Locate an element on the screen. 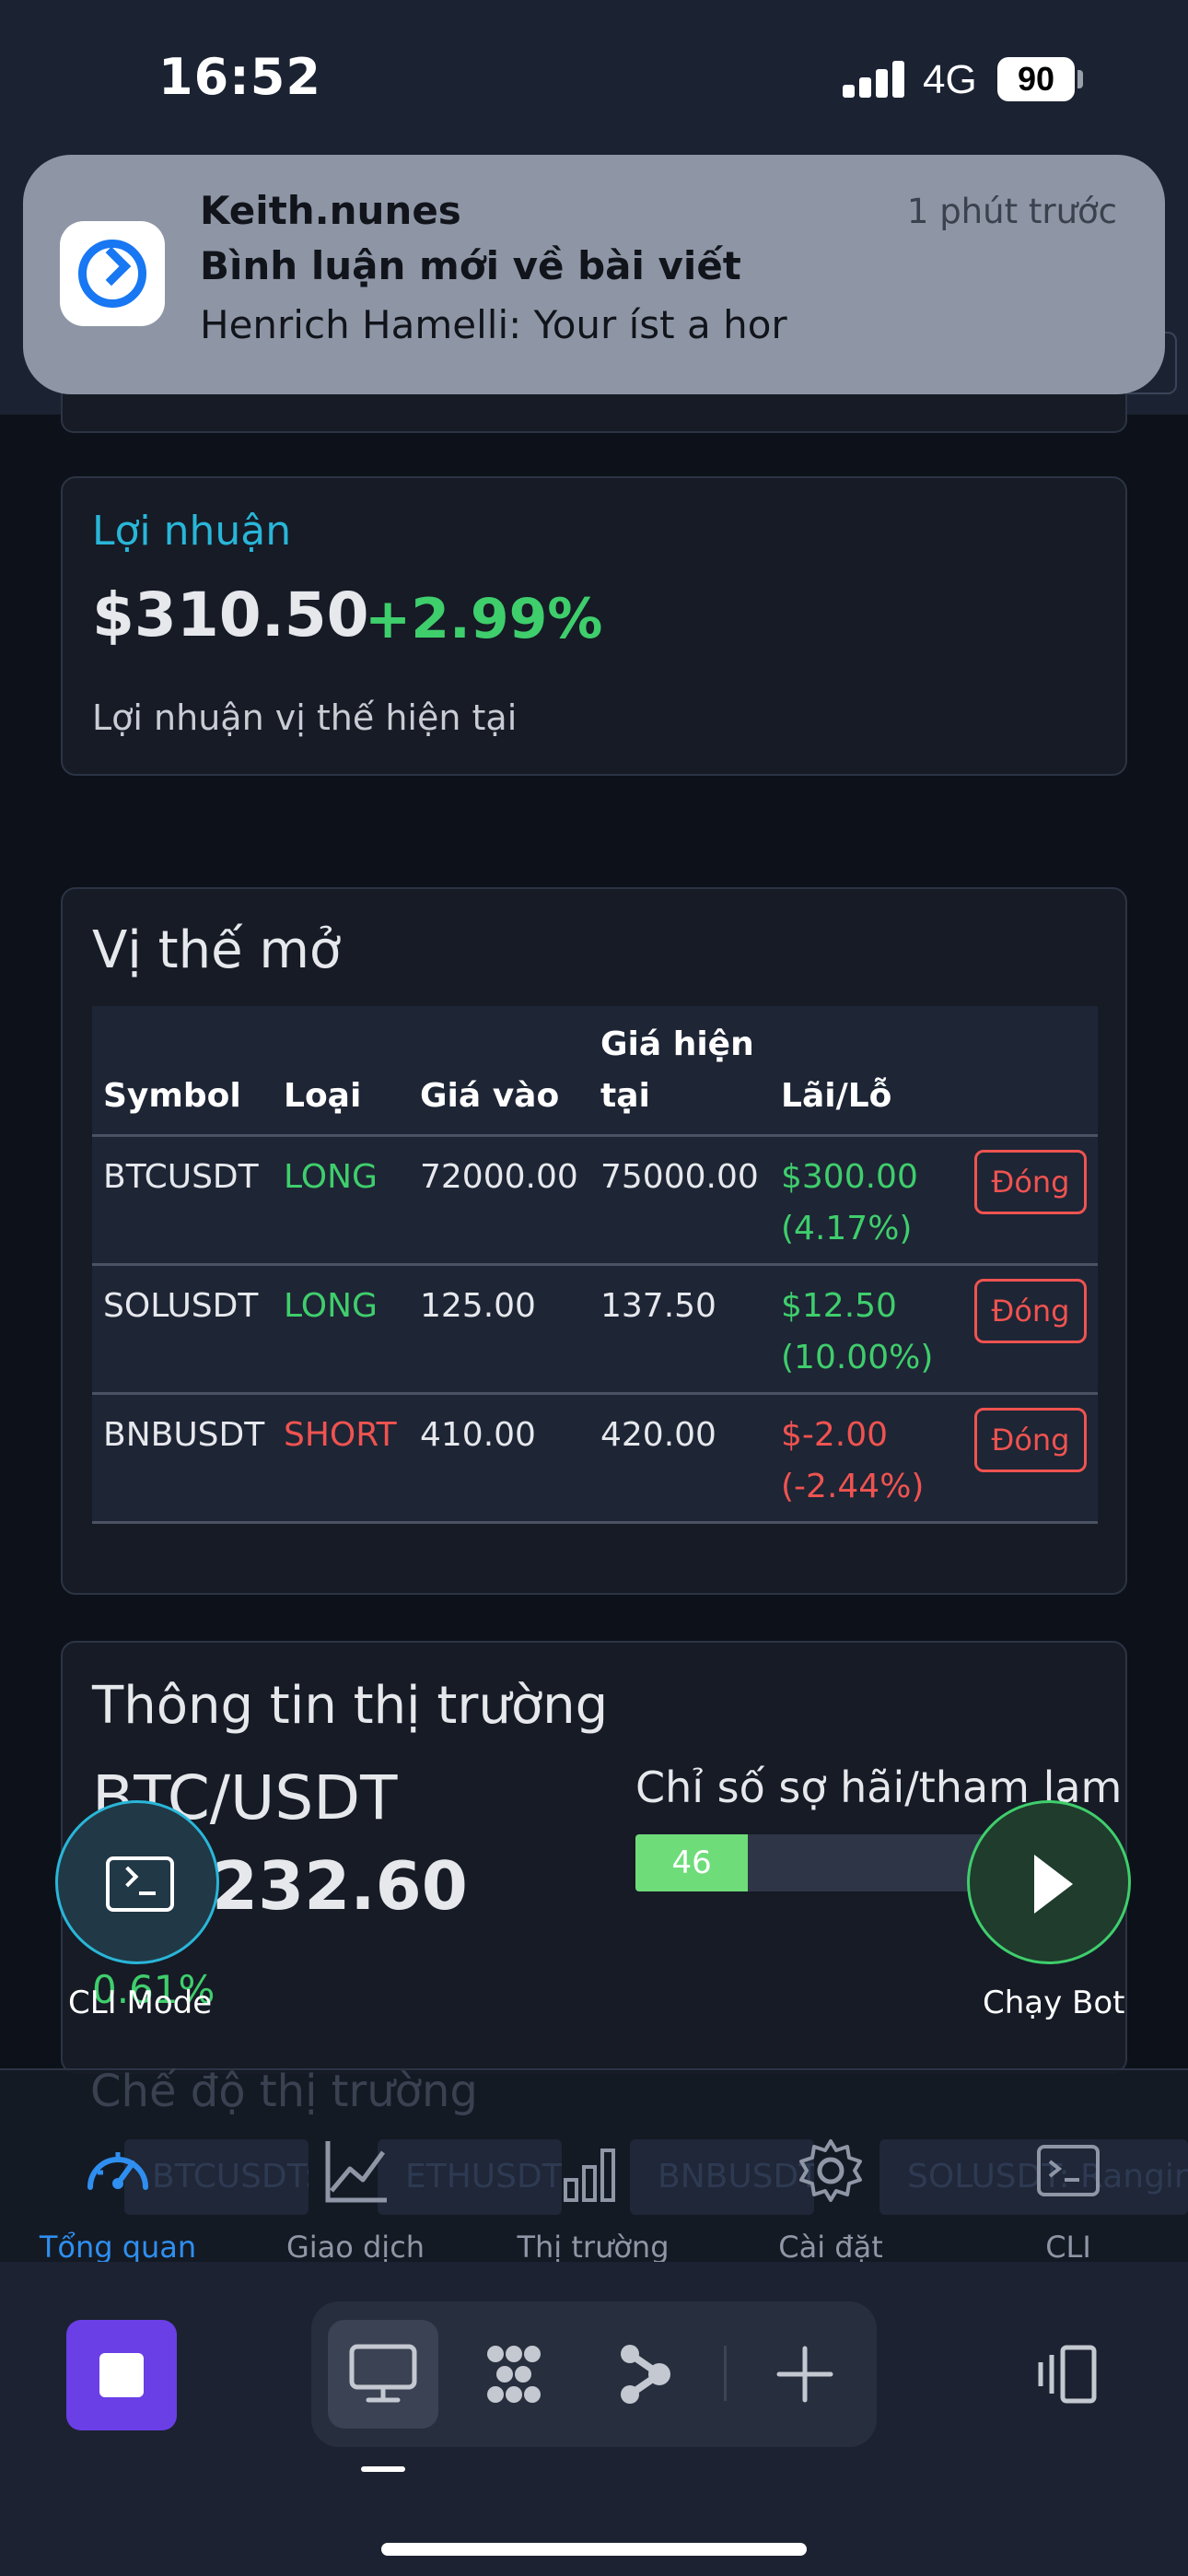 The width and height of the screenshot is (1188, 2576). cell-pnl-pct: (-2.44%) is located at coordinates (853, 1487).